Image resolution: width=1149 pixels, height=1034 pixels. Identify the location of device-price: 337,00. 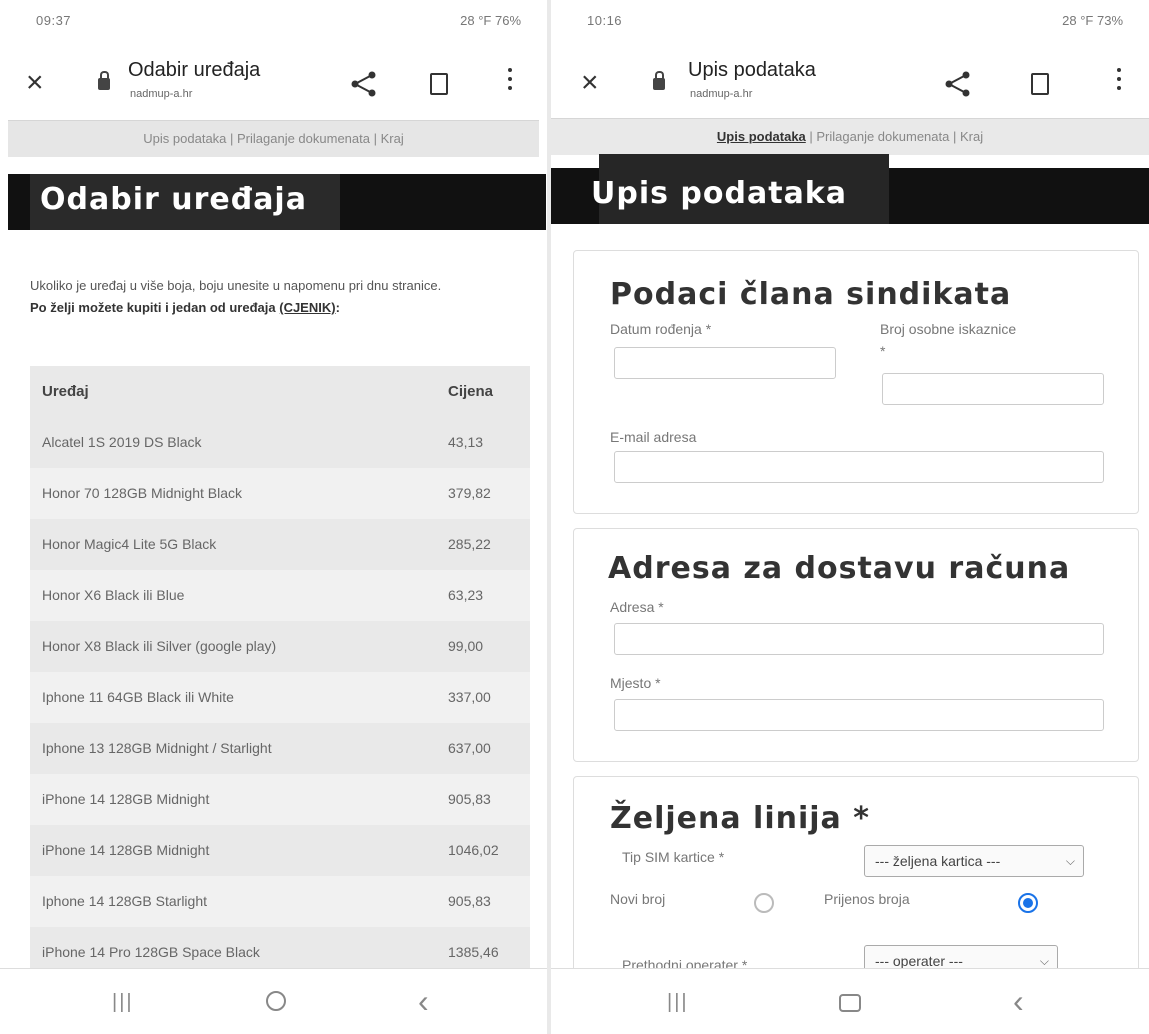
(469, 697).